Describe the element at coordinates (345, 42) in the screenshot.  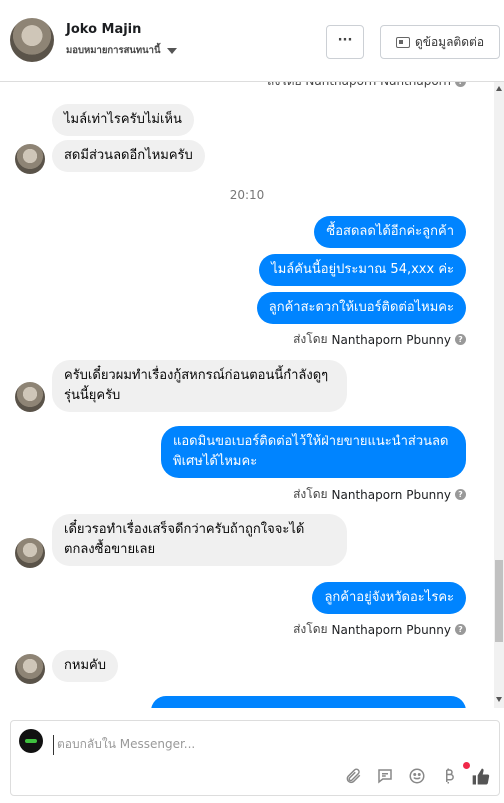
I see `more-options-button: ···` at that location.